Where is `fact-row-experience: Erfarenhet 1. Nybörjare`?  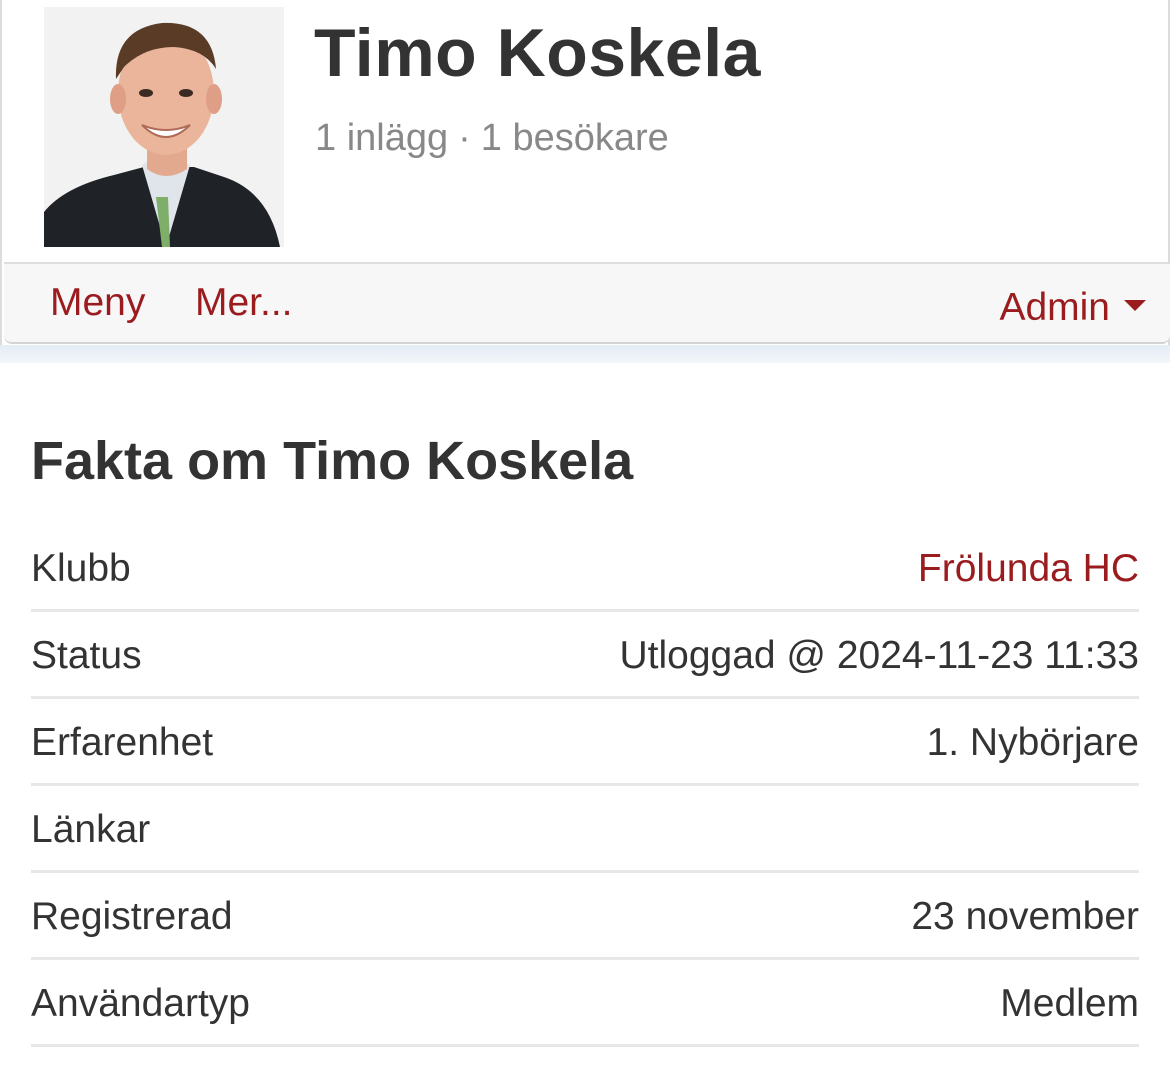
fact-row-experience: Erfarenhet 1. Nybörjare is located at coordinates (585, 742).